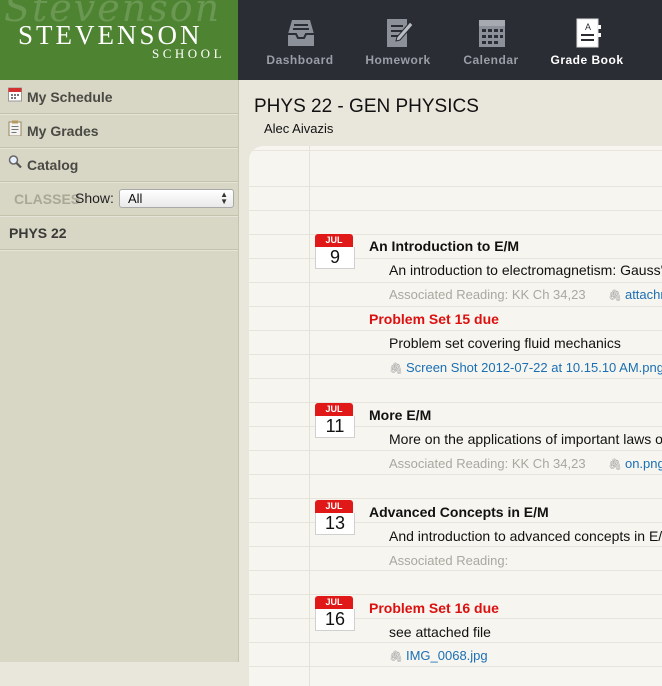 The width and height of the screenshot is (662, 686). I want to click on select-arrows-icon: ▲ ▼, so click(224, 198).